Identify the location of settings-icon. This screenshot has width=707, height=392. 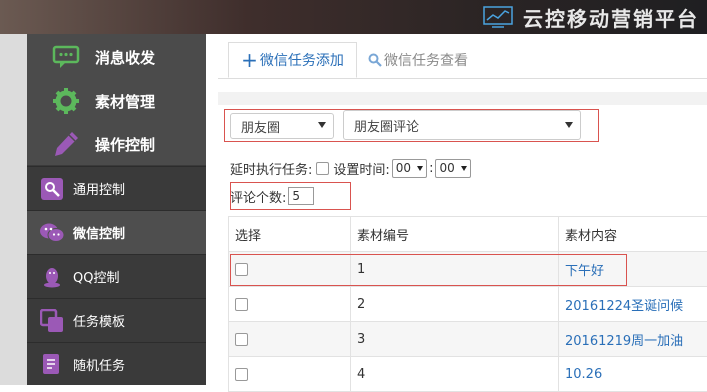
(52, 189).